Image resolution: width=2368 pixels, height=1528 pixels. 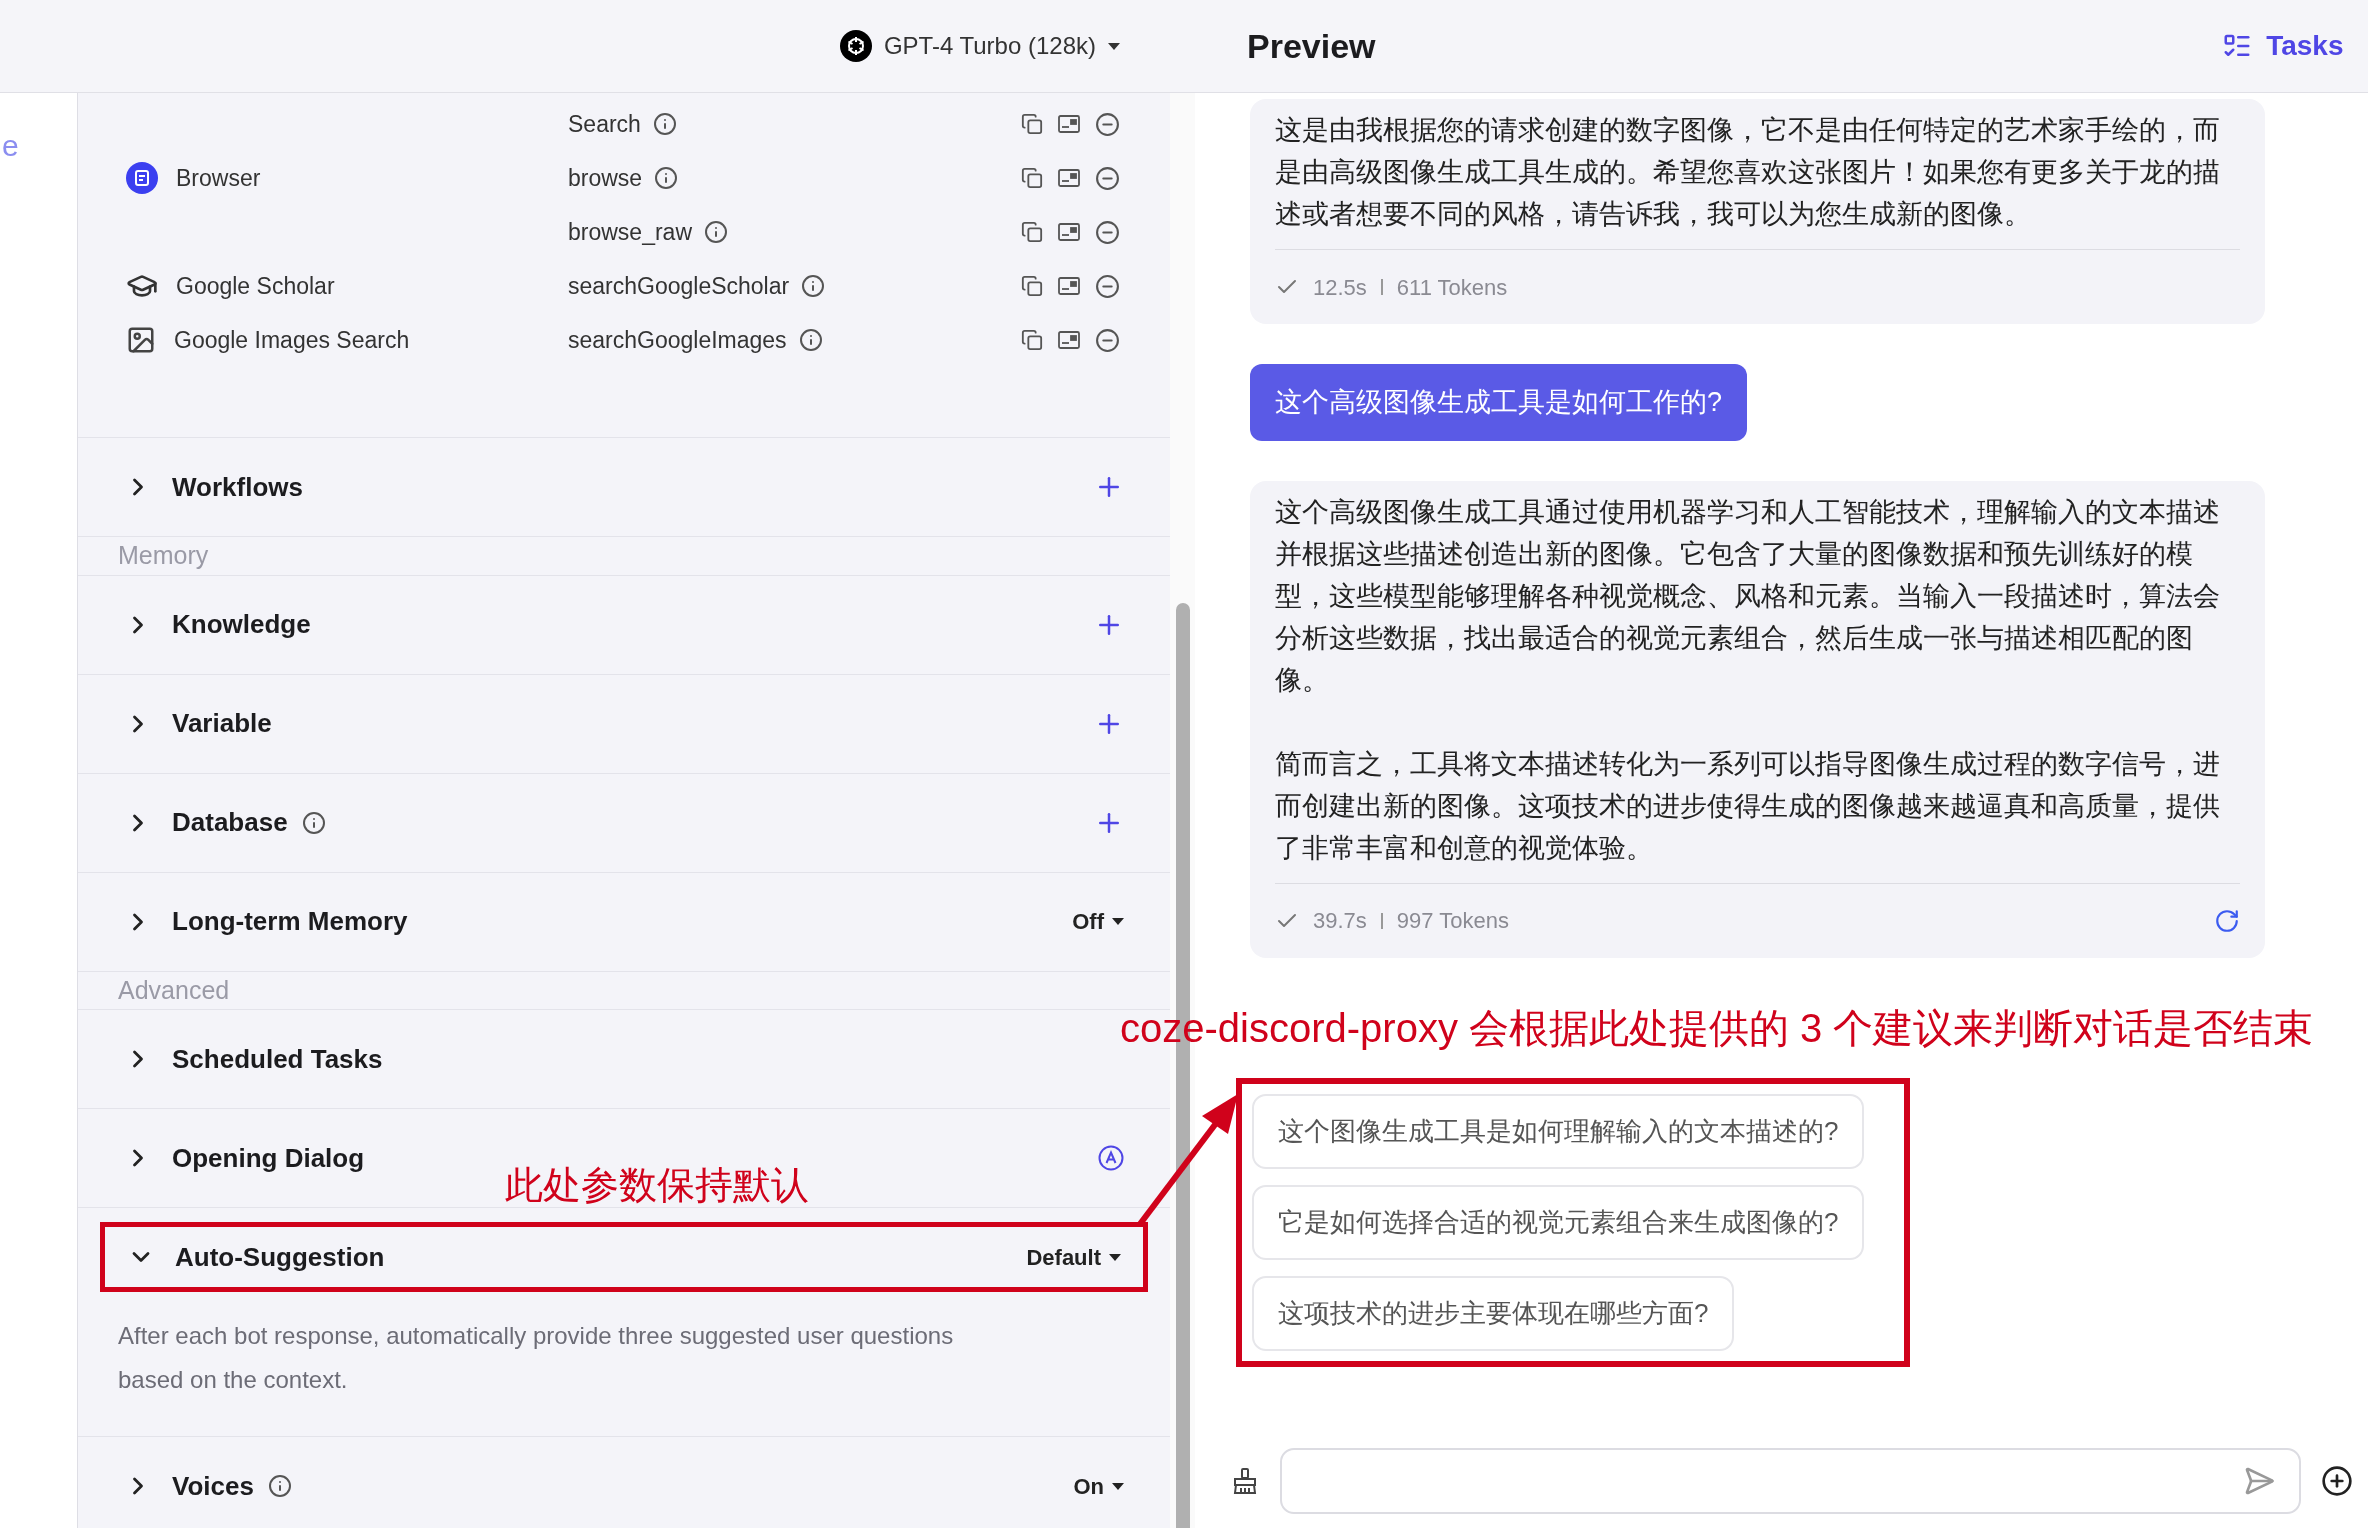 I want to click on tool-name: searchGoogleImages, so click(x=677, y=340).